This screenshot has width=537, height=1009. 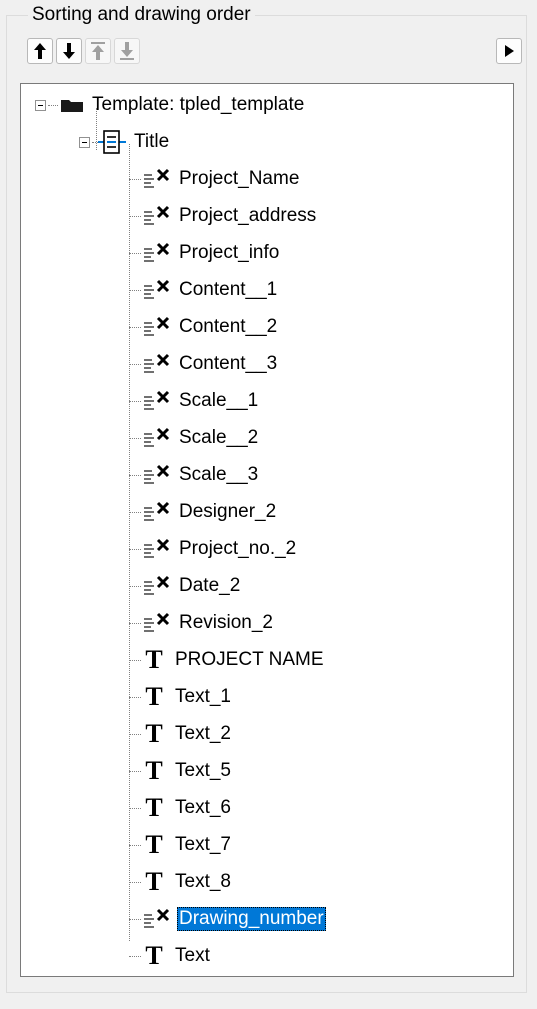 I want to click on tree-item-row: Scale__1, so click(x=194, y=401).